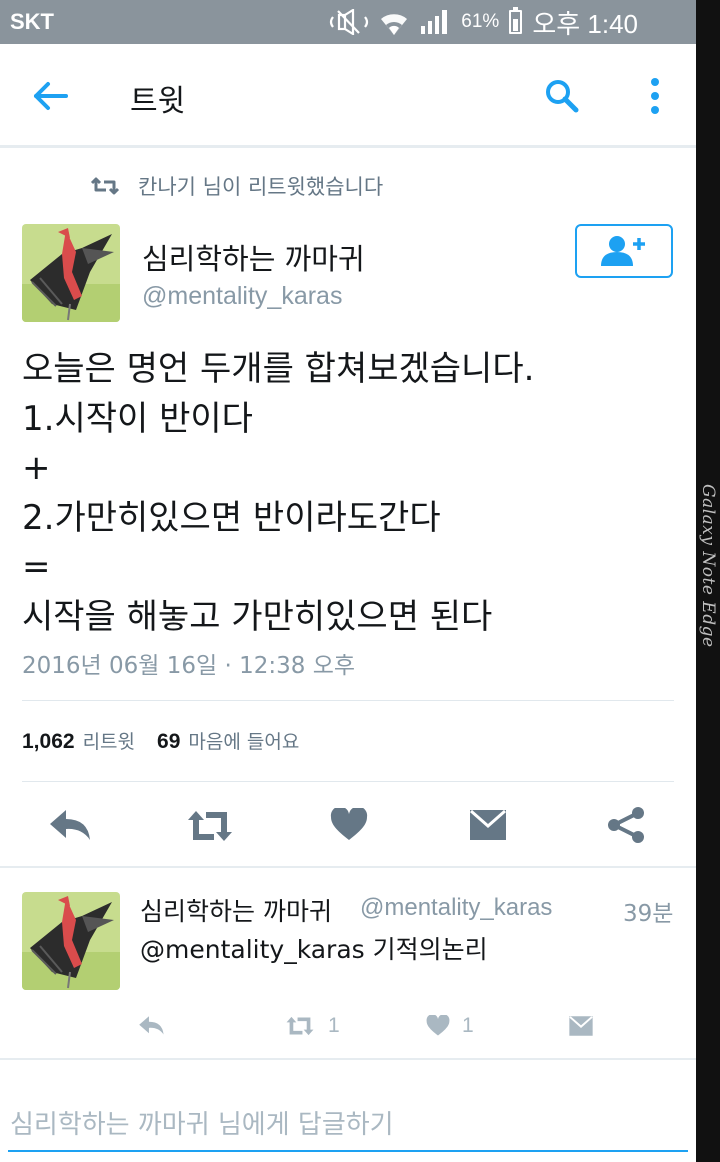 The width and height of the screenshot is (720, 1162). Describe the element at coordinates (261, 187) in the screenshot. I see `retweeted-by-text: 칸나기 님이 리트윗했습니다` at that location.